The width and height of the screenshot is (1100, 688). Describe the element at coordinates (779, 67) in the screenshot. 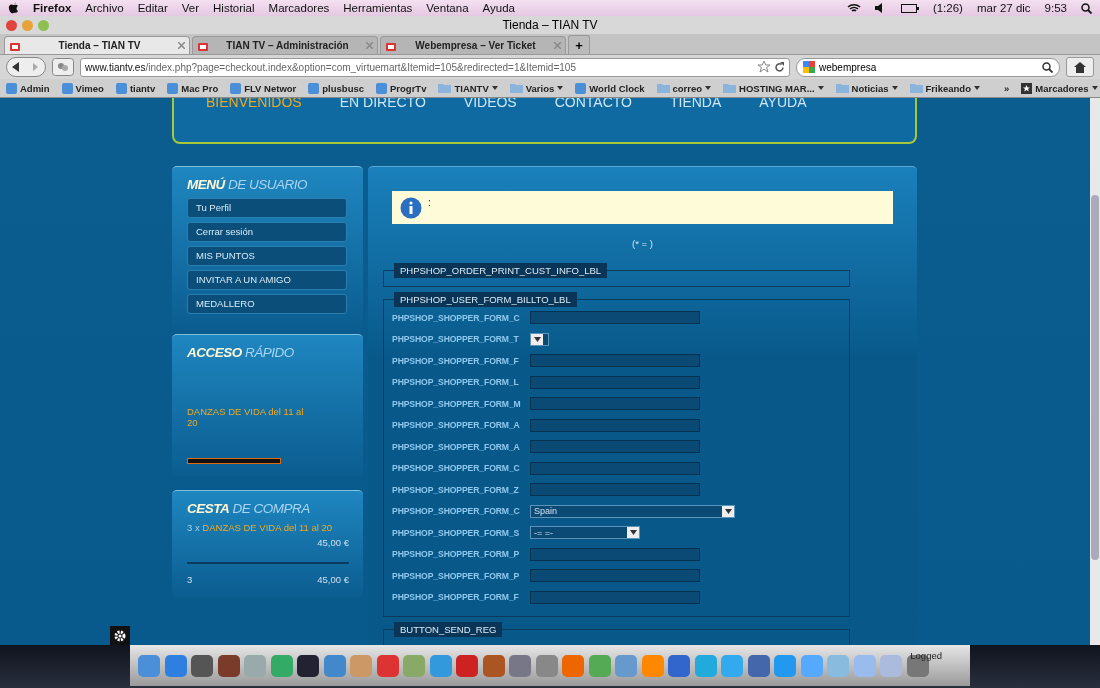

I see `reload-icon` at that location.